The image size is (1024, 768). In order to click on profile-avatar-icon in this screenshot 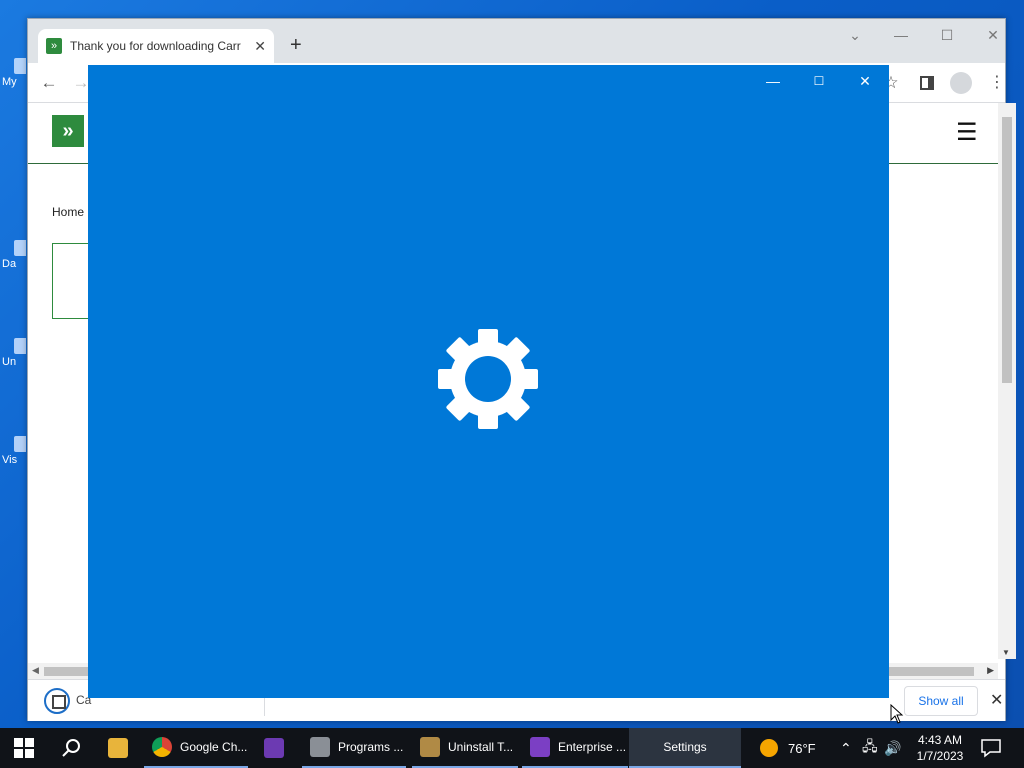, I will do `click(961, 83)`.